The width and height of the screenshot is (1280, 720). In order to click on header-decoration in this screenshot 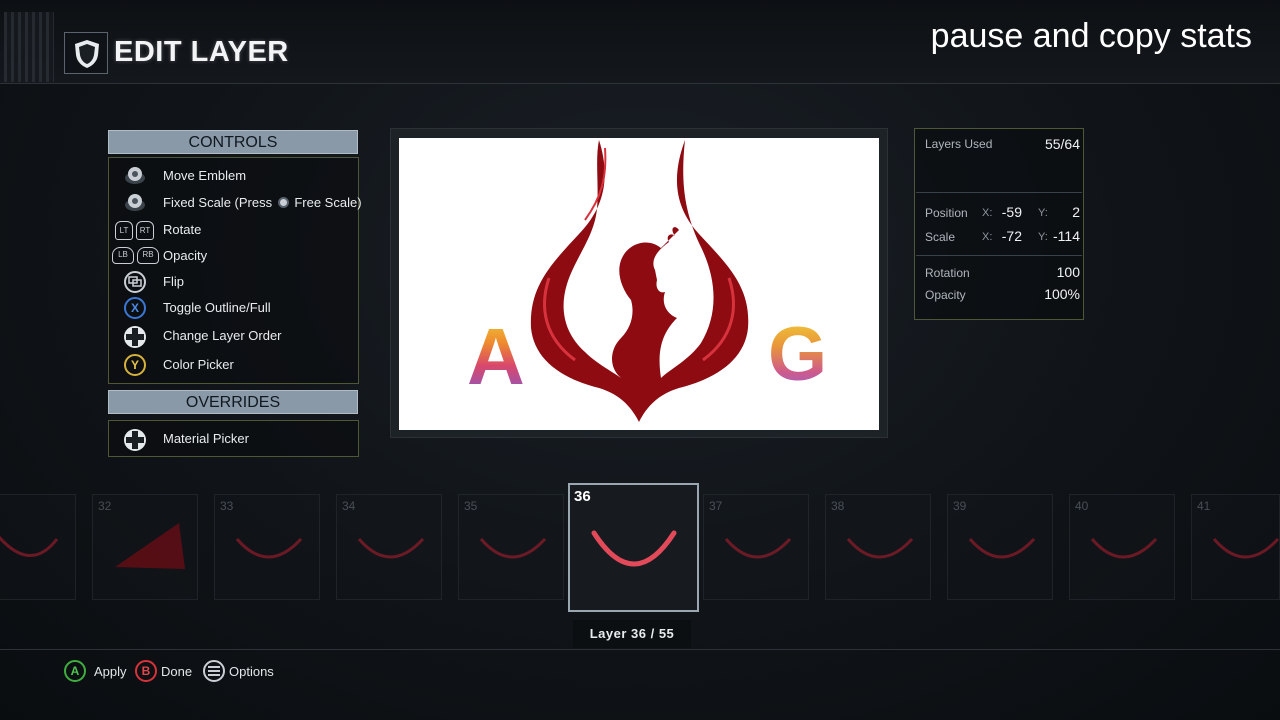, I will do `click(29, 47)`.